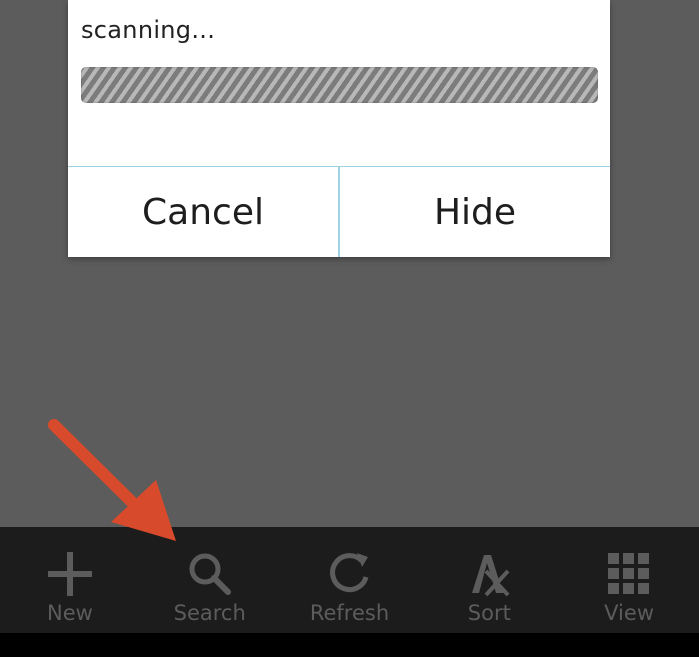  Describe the element at coordinates (209, 613) in the screenshot. I see `search-label: Search` at that location.